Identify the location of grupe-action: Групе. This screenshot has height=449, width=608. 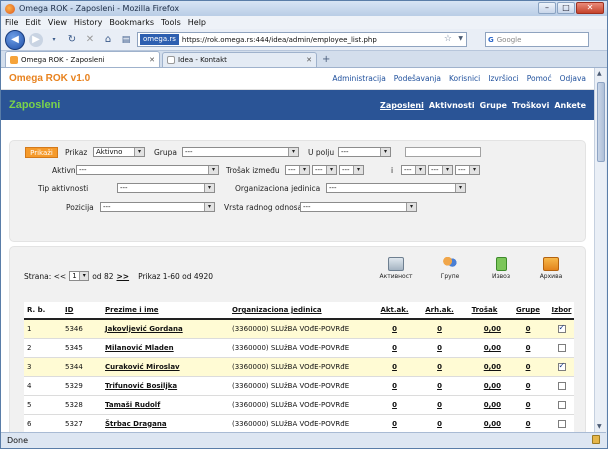
(450, 268).